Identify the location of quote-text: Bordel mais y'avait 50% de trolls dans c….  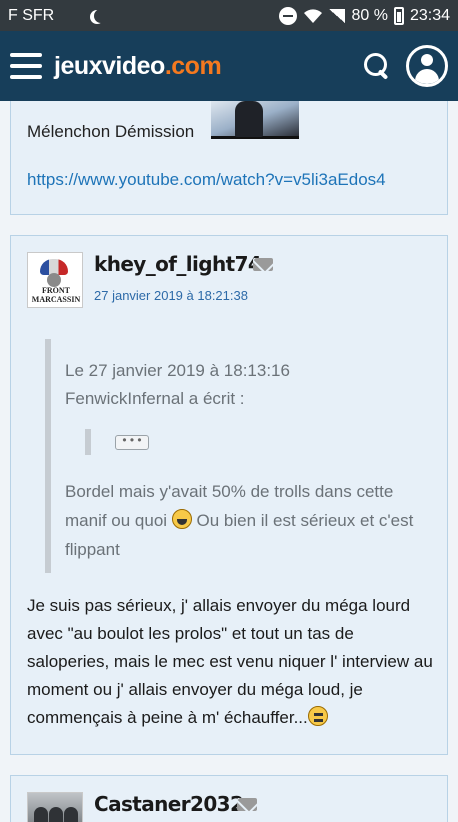
(239, 520).